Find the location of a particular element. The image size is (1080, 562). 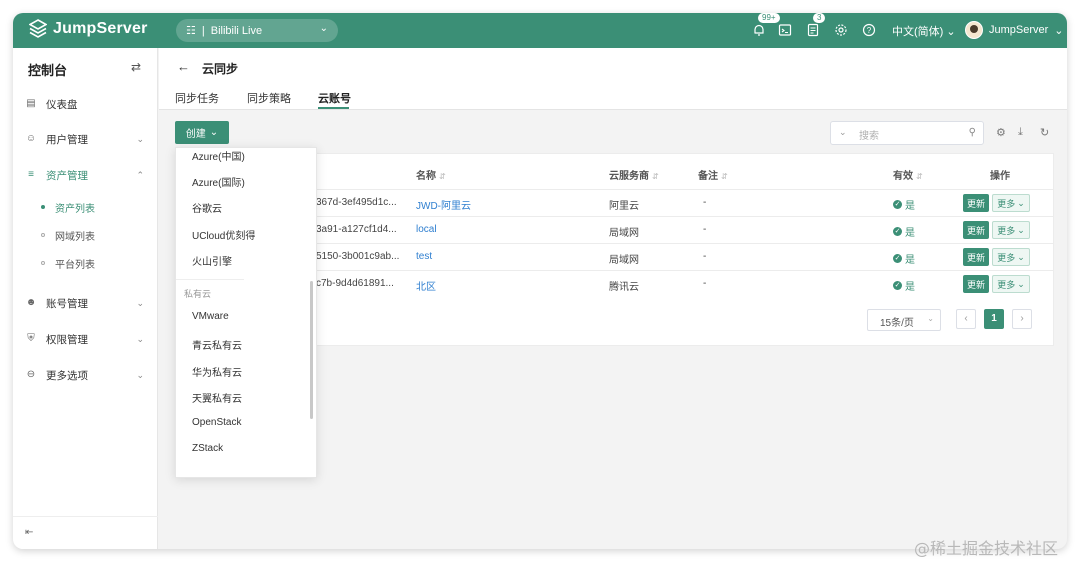

sidebar-item-more: ⊖ 更多选项 ⌄ is located at coordinates (85, 375).